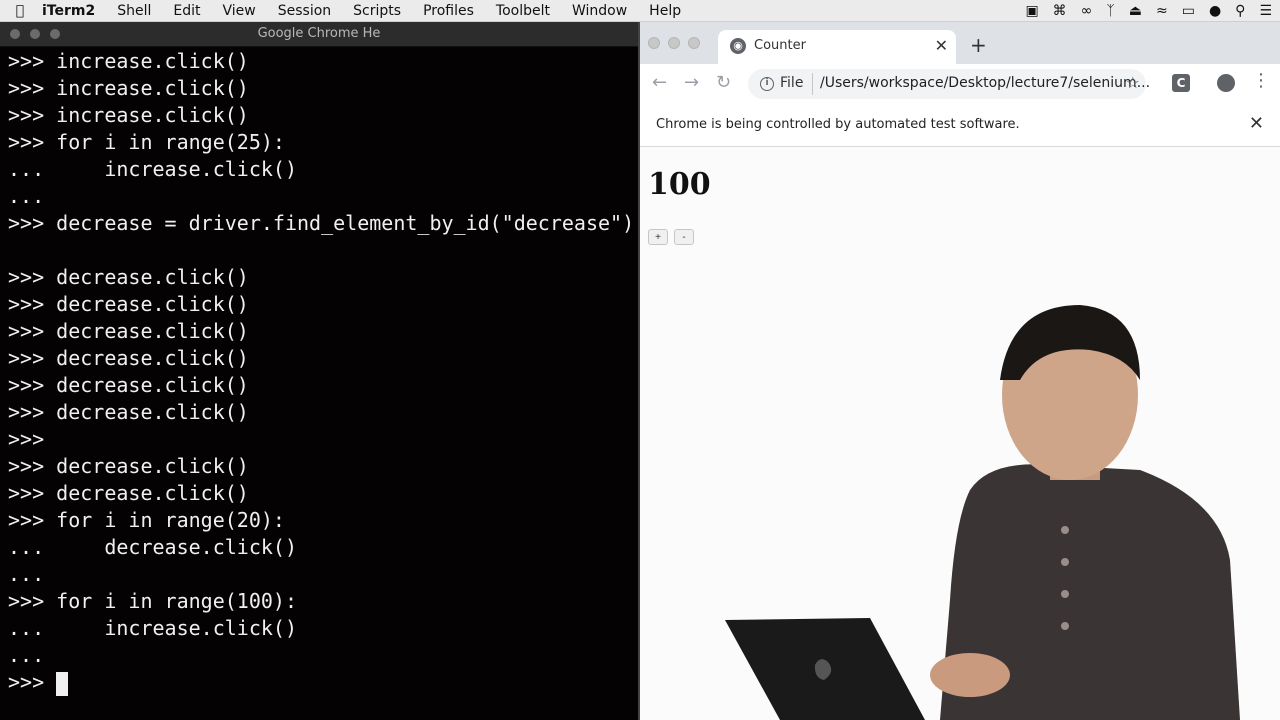  I want to click on forward-icon: →, so click(691, 82).